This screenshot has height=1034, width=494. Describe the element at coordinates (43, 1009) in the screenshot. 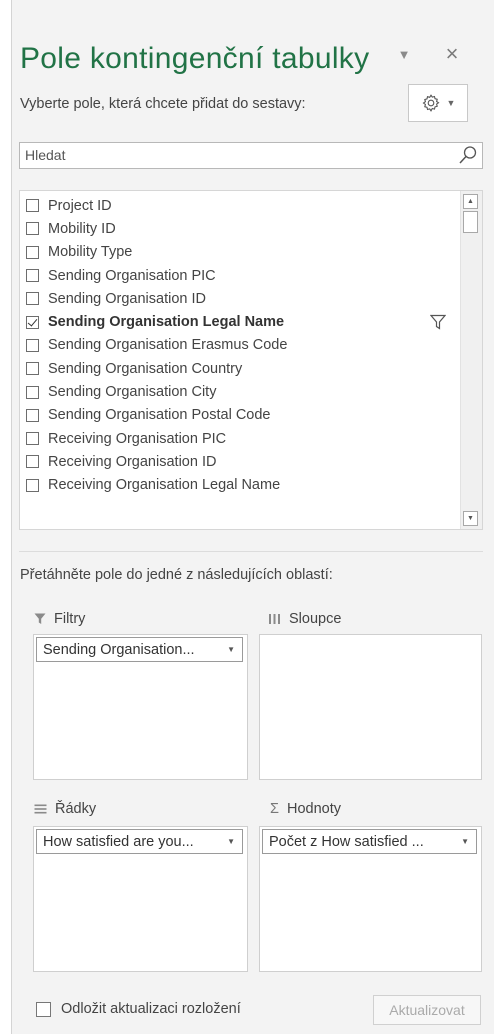

I see `defer-layout-checkbox` at that location.